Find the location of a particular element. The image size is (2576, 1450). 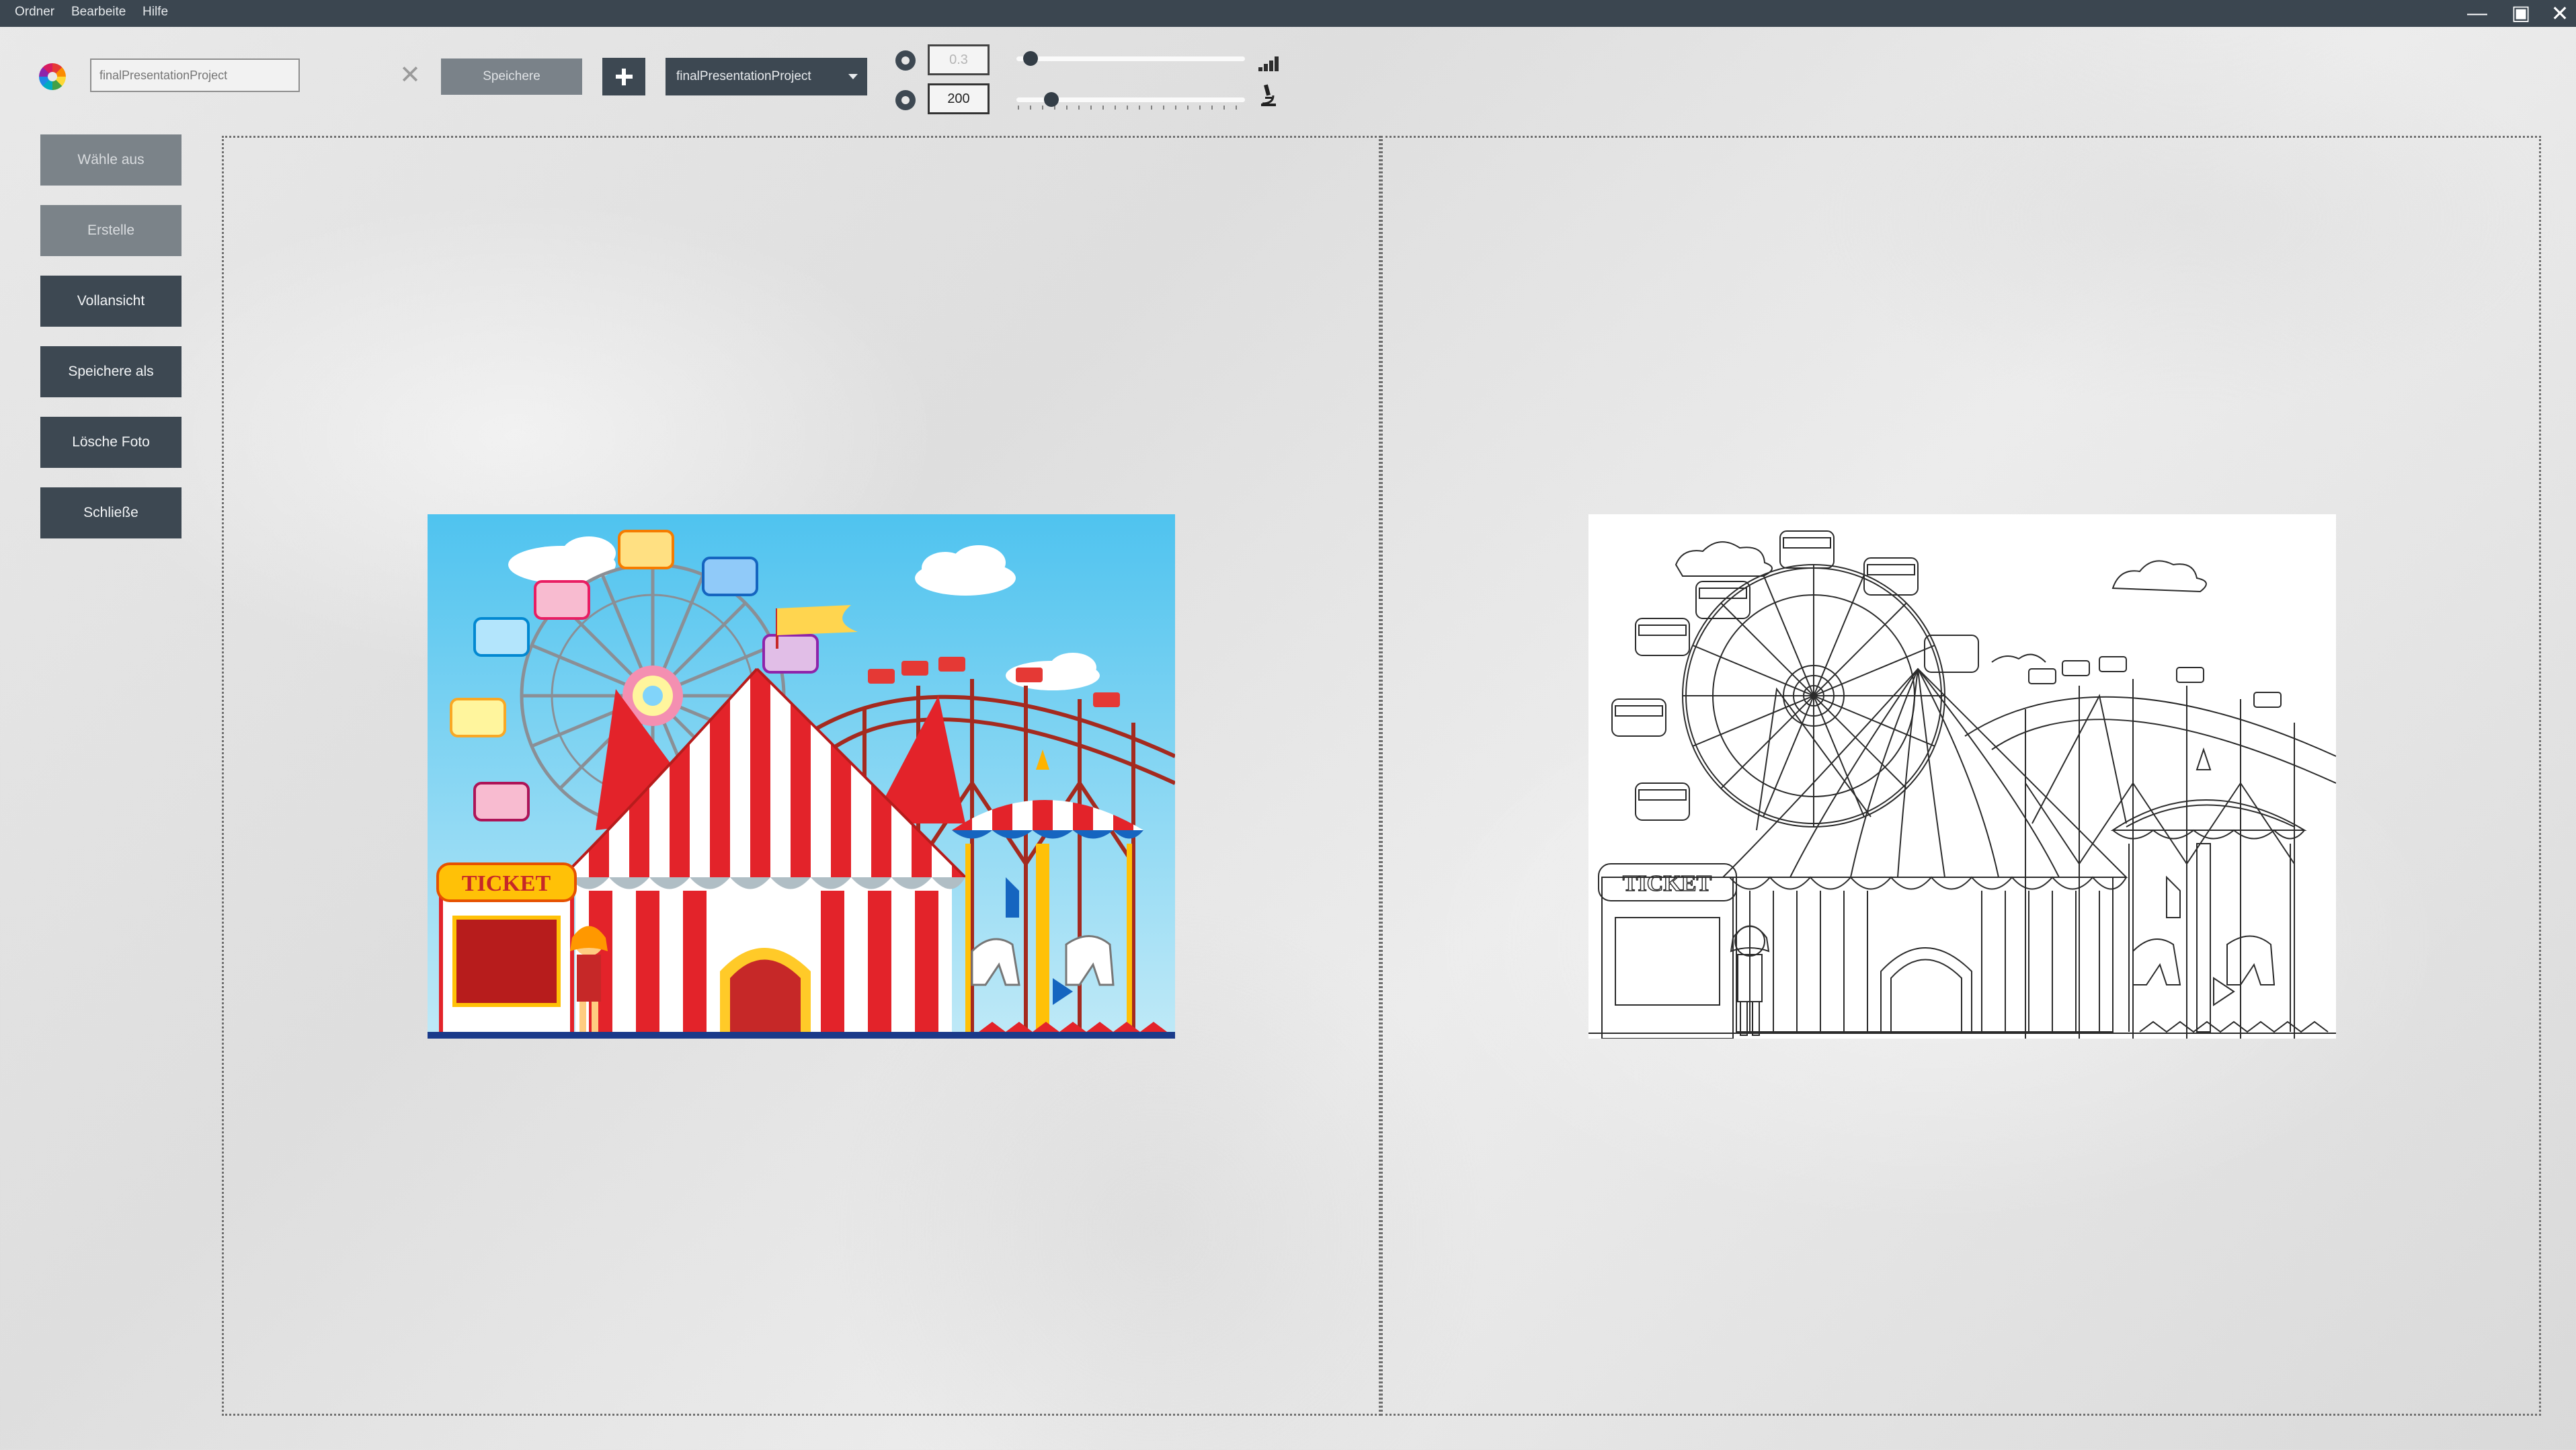

app-logo-icon is located at coordinates (52, 76).